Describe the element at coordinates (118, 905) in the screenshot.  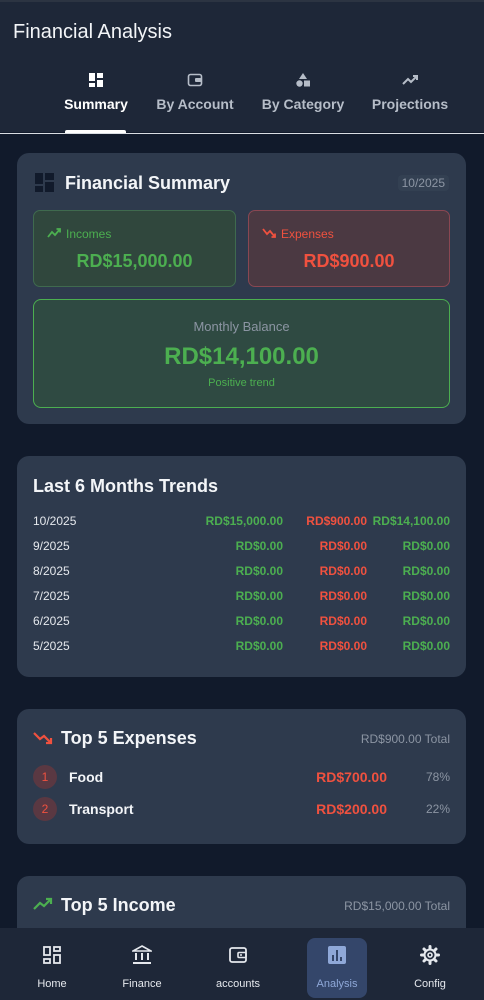
I see `top-income-title: Top 5 Income` at that location.